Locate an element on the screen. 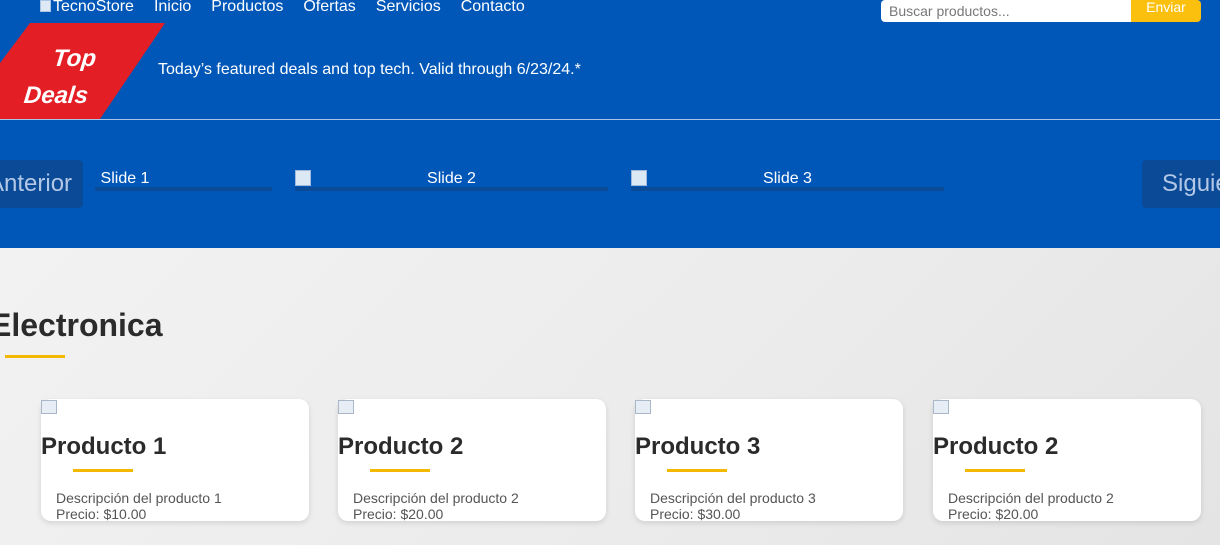 The image size is (1220, 545). search-form: Enviar is located at coordinates (1041, 11).